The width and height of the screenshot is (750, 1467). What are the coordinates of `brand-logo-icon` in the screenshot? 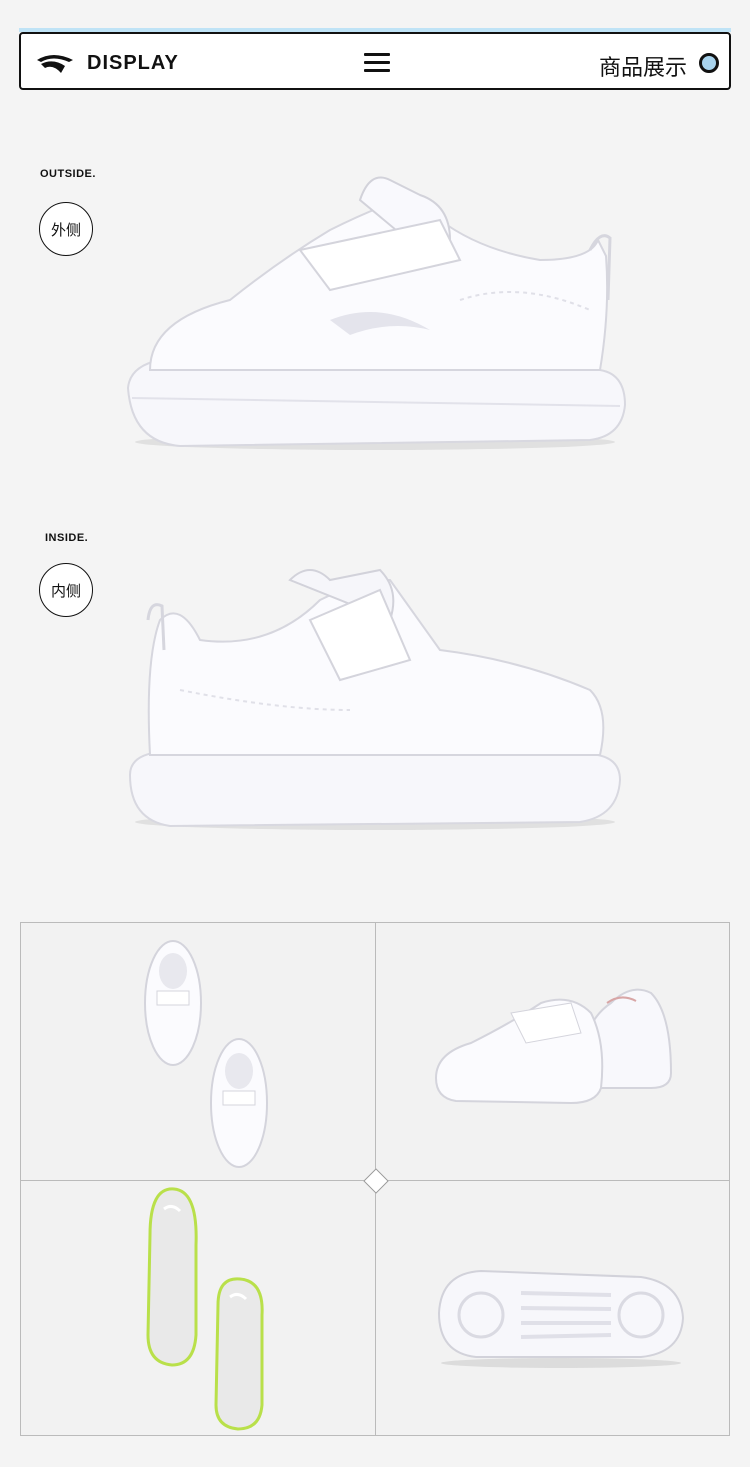 It's located at (55, 64).